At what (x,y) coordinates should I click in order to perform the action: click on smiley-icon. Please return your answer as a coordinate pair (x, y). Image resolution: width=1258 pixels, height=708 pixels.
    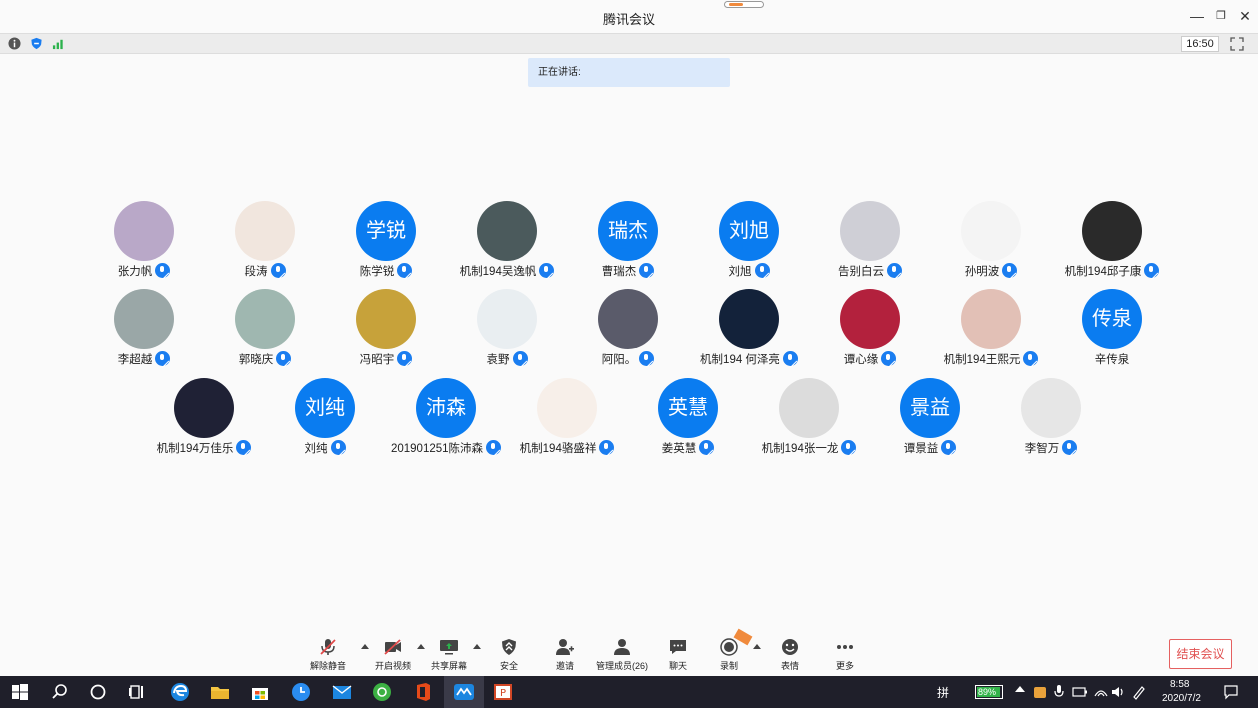
    Looking at the image, I should click on (790, 647).